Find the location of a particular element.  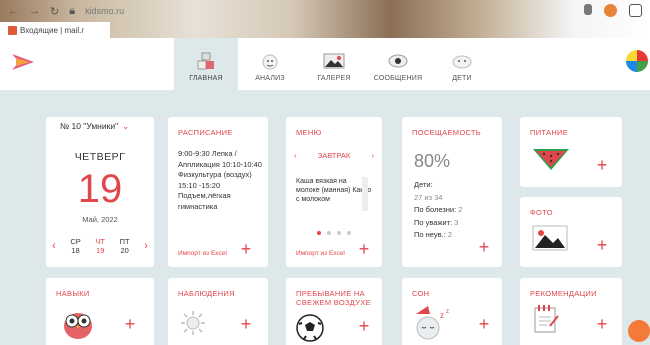

observations-title: НАБЛЮДЕНИЯ is located at coordinates (206, 293).